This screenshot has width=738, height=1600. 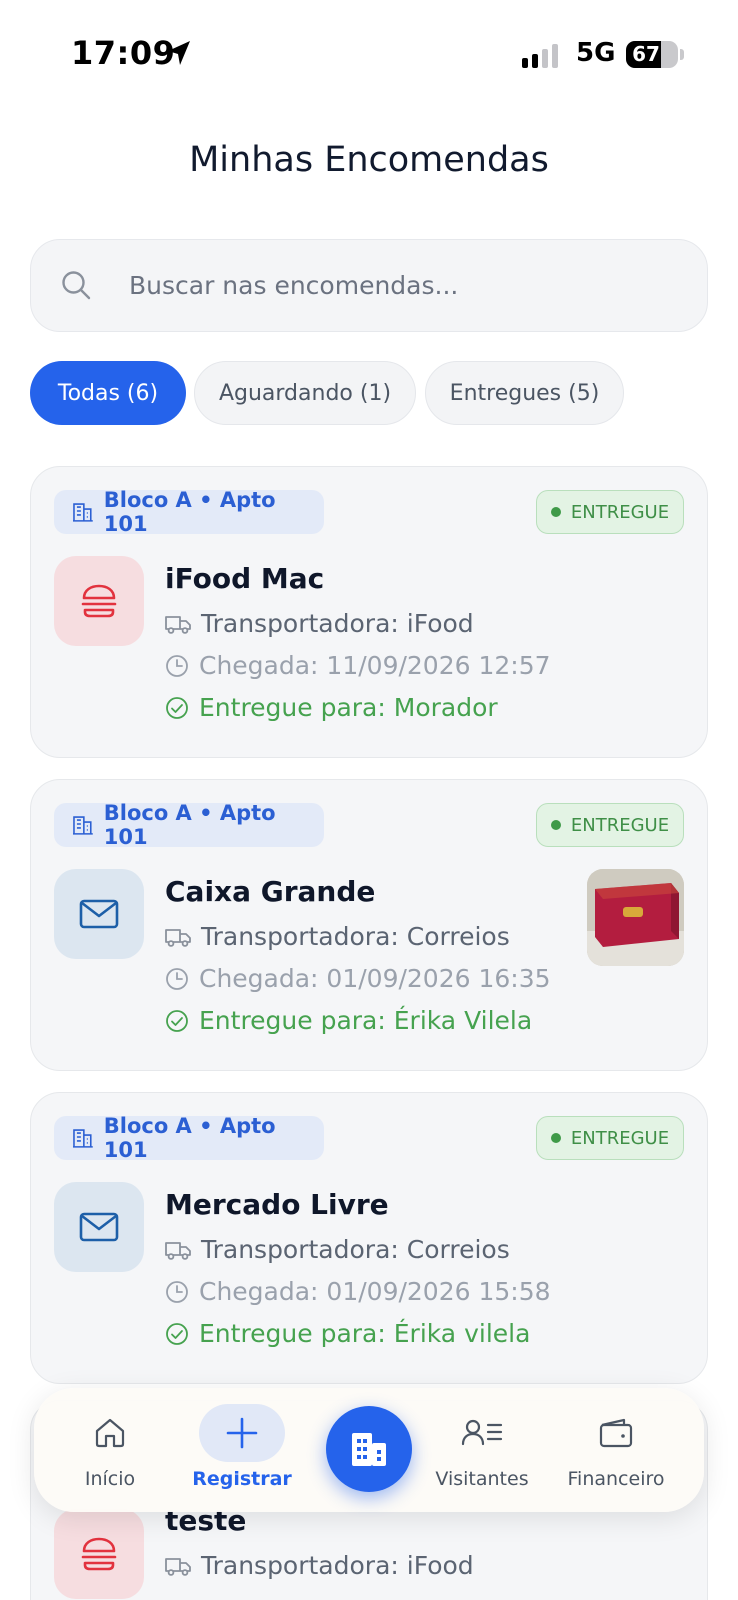 What do you see at coordinates (270, 891) in the screenshot?
I see `package-title: Caixa Grande` at bounding box center [270, 891].